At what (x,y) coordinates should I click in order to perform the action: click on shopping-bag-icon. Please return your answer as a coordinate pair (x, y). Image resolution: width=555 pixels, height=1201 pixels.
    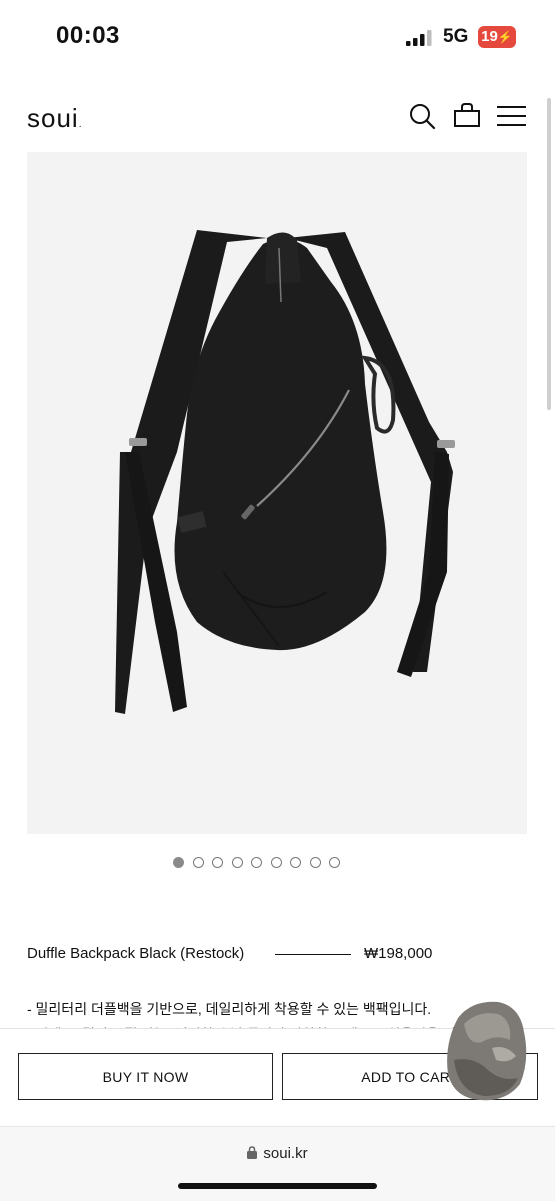
    Looking at the image, I should click on (467, 115).